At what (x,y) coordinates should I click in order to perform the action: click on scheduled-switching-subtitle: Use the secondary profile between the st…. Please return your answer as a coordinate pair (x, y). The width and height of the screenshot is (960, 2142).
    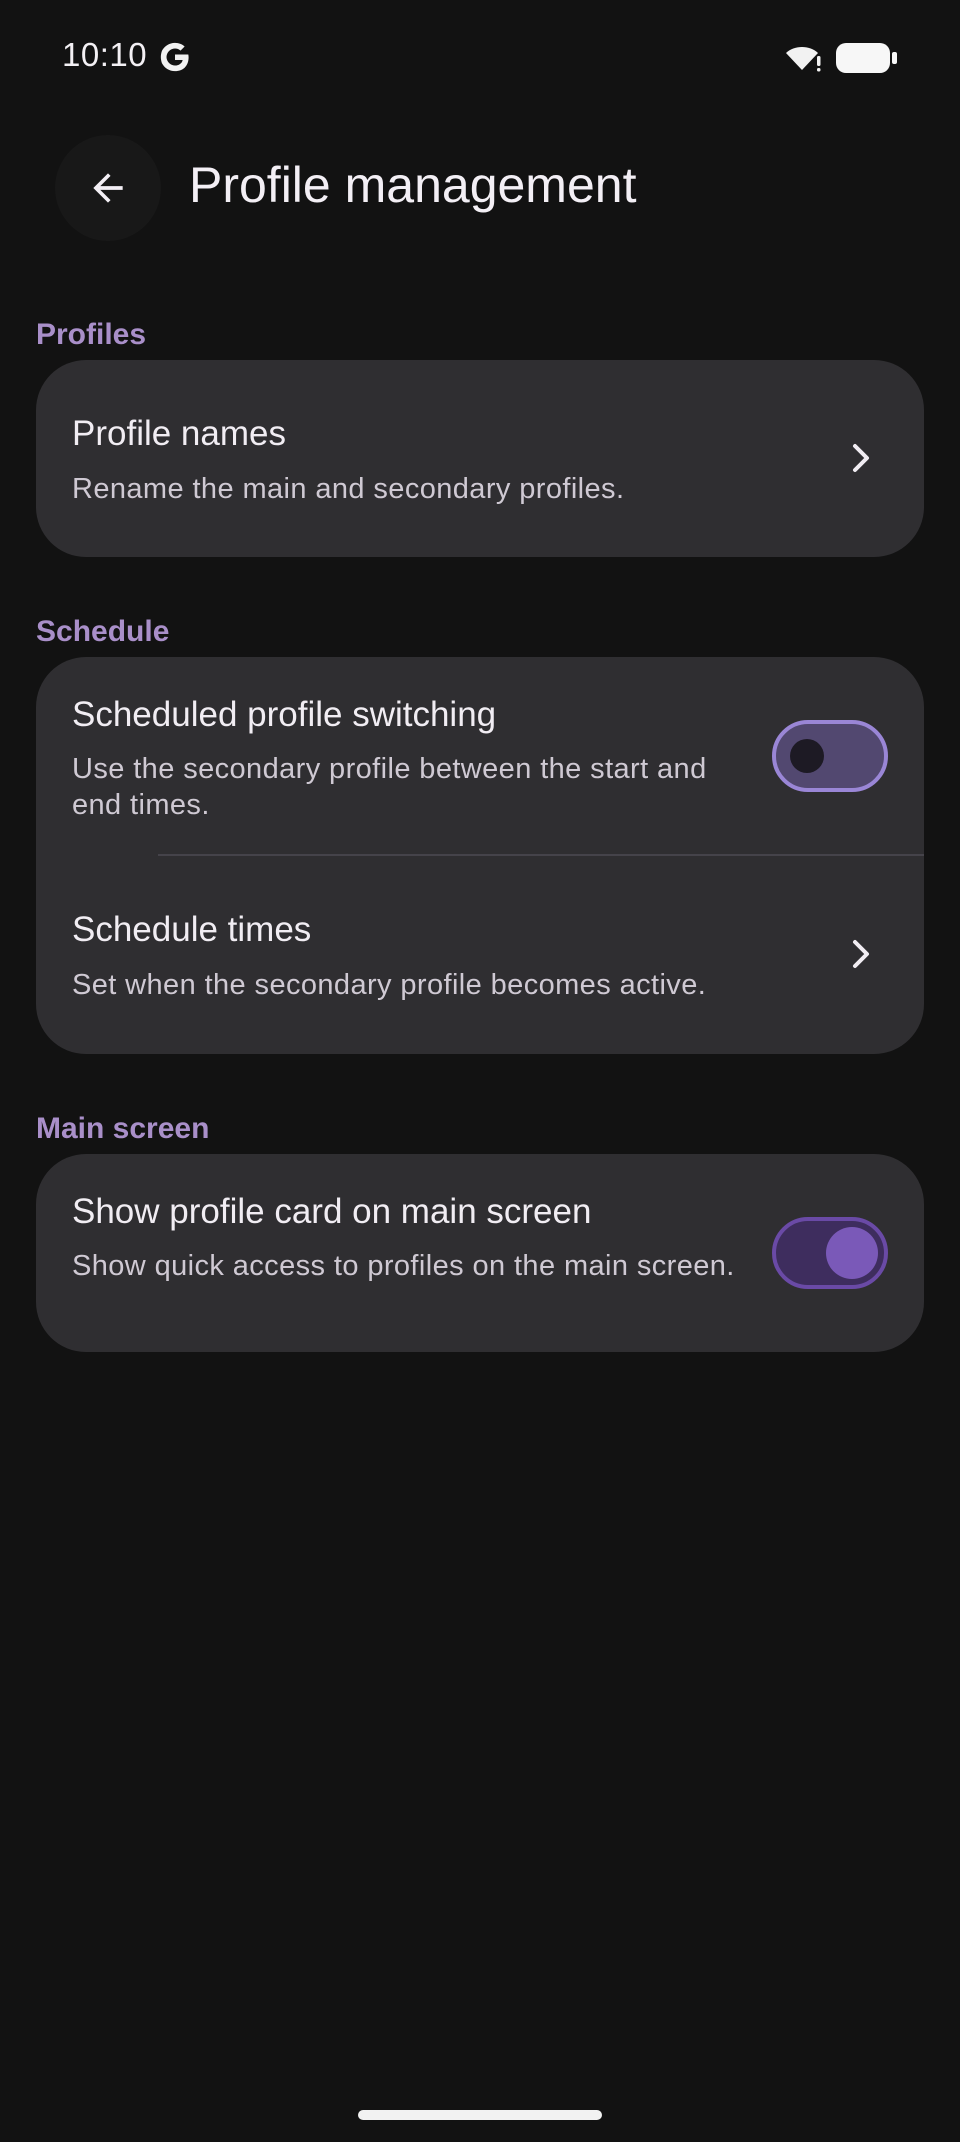
    Looking at the image, I should click on (389, 787).